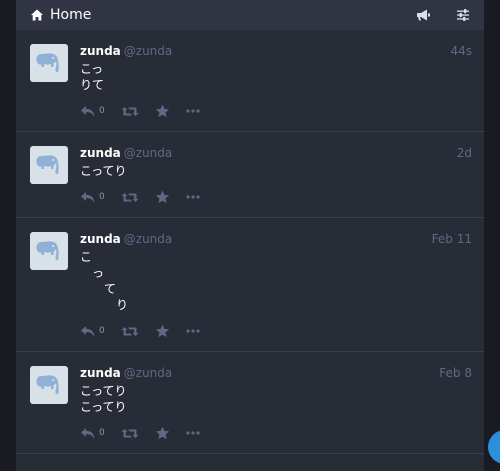 Image resolution: width=500 pixels, height=471 pixels. Describe the element at coordinates (104, 281) in the screenshot. I see `status-content: こ っ て り` at that location.